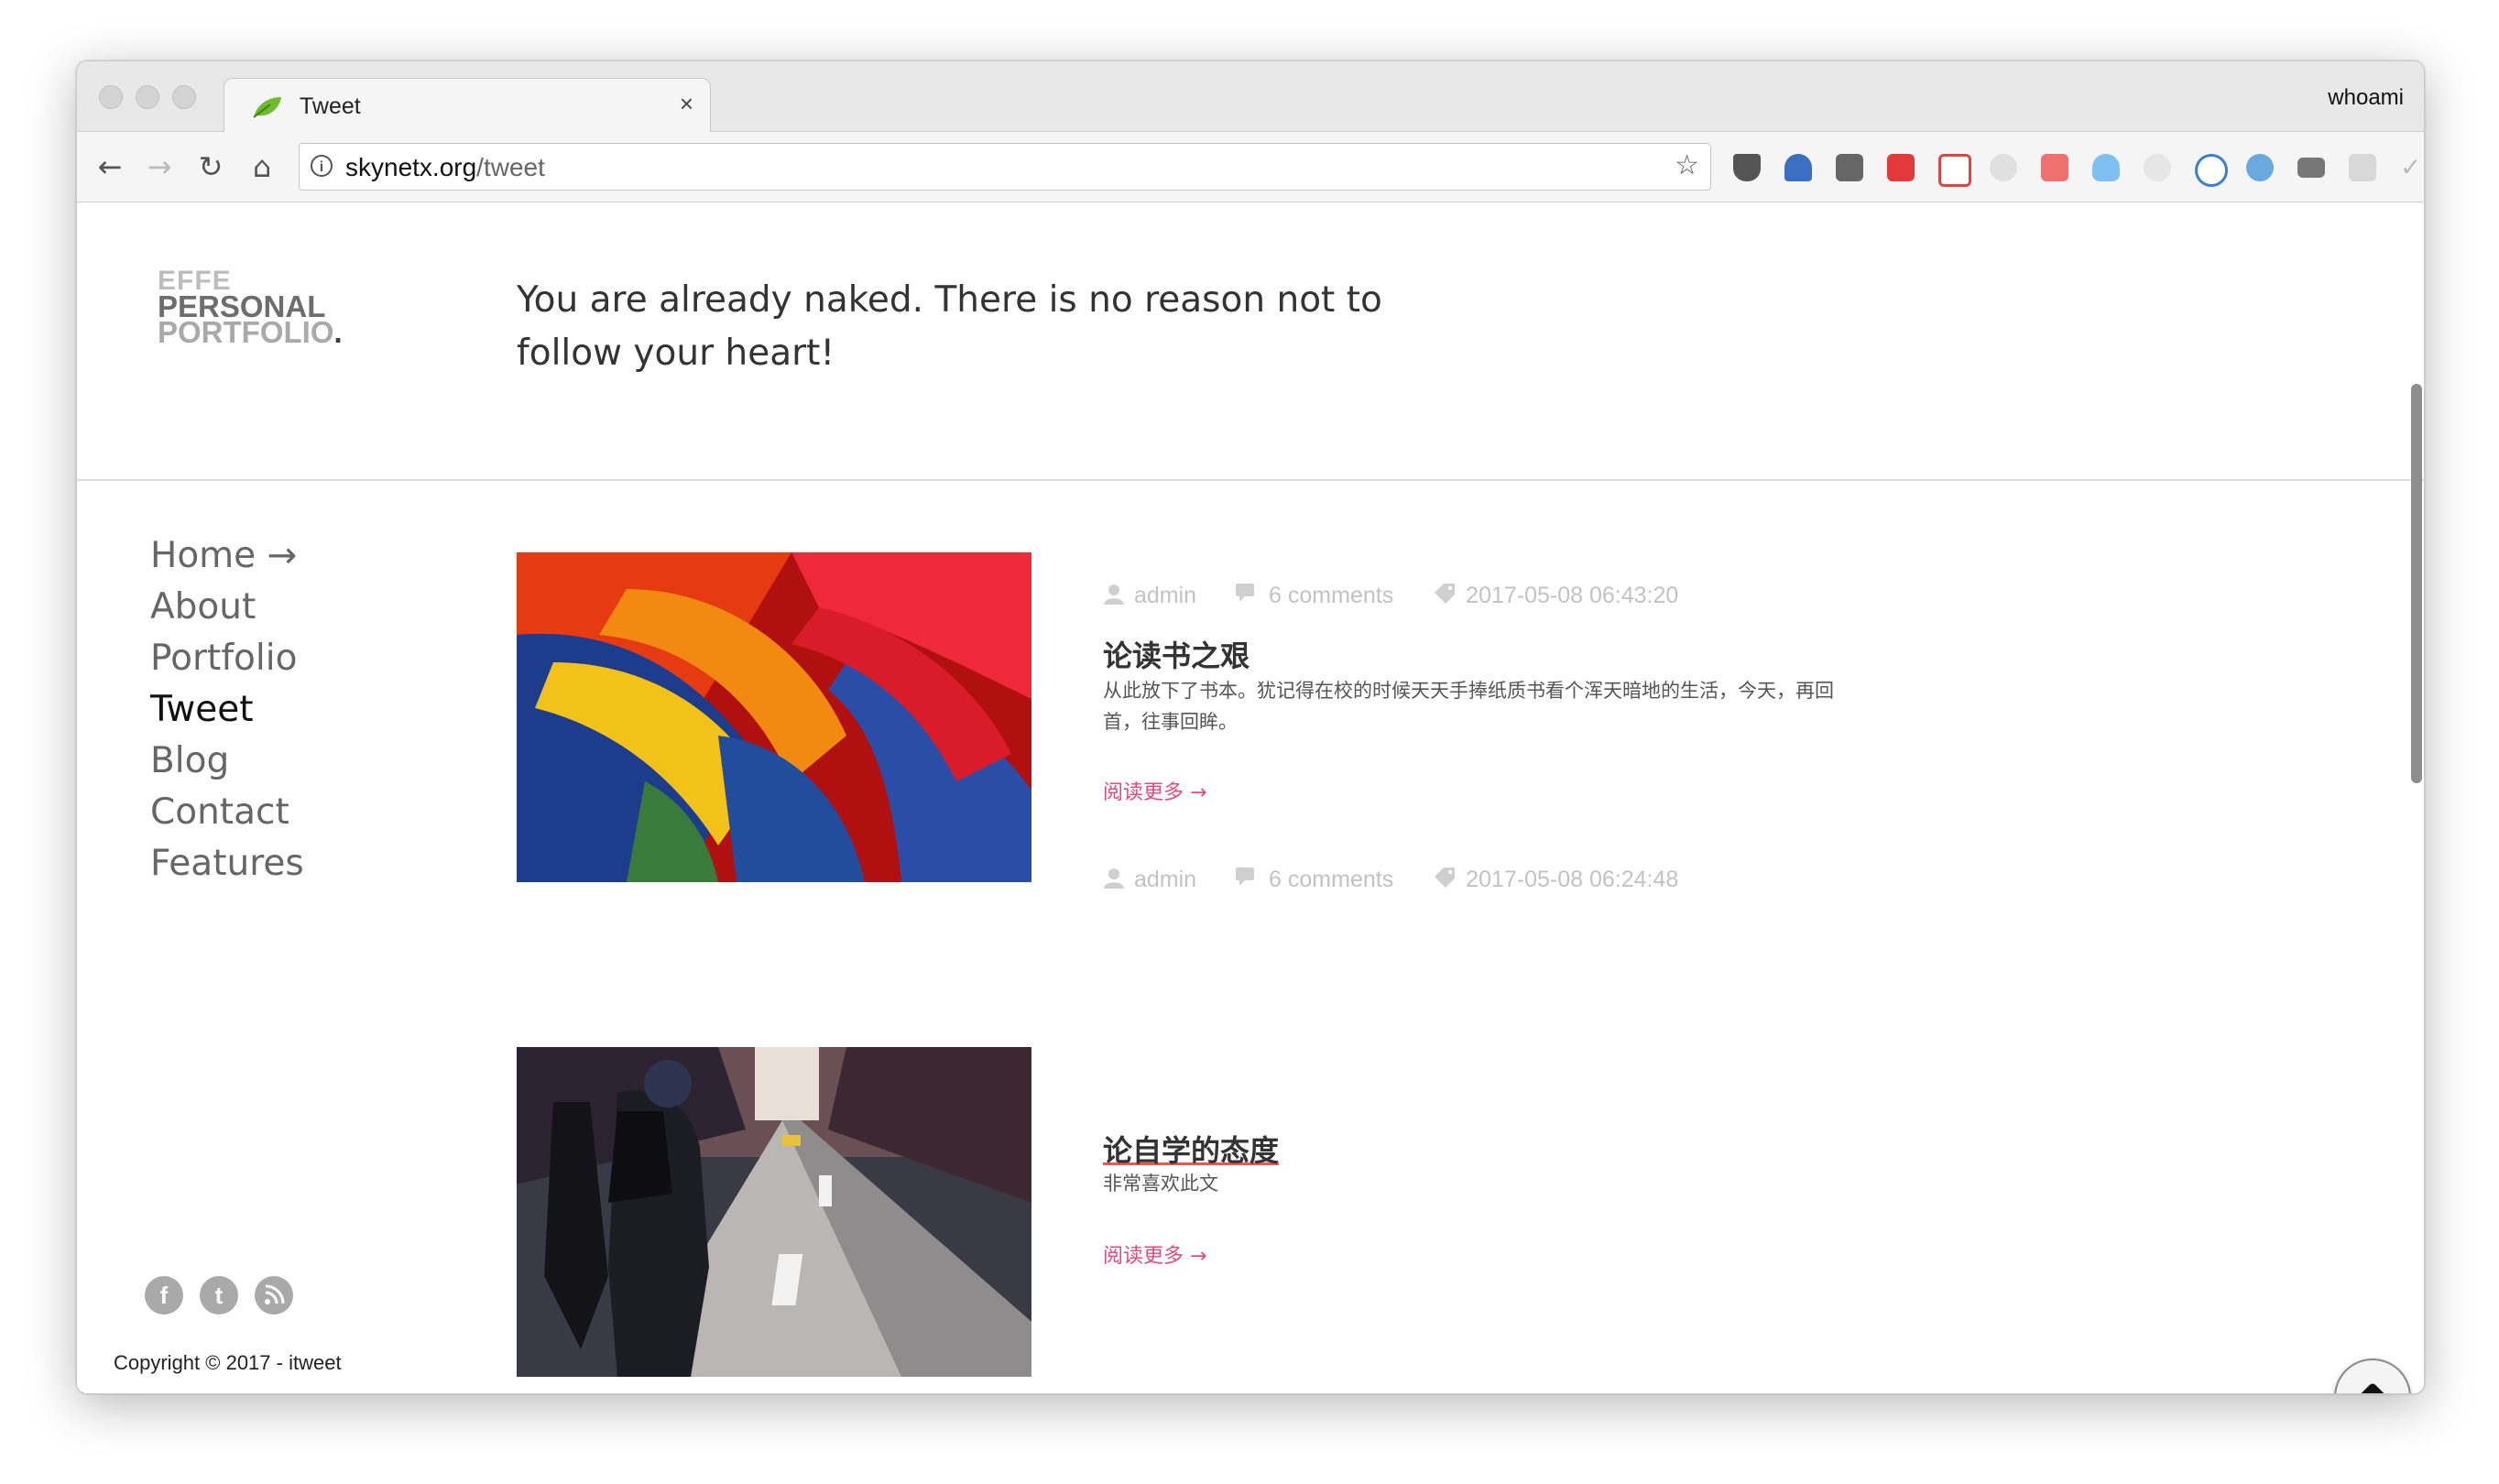 Image resolution: width=2499 pixels, height=1484 pixels. What do you see at coordinates (1572, 596) in the screenshot?
I see `post-date: 2017-05-08 06:43:20` at bounding box center [1572, 596].